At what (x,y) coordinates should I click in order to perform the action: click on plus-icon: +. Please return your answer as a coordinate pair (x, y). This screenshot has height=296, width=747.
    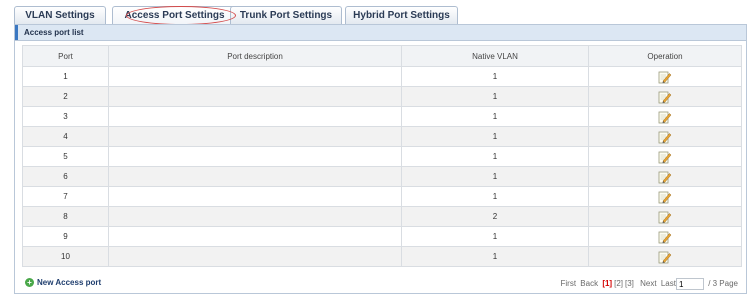
    Looking at the image, I should click on (29, 283).